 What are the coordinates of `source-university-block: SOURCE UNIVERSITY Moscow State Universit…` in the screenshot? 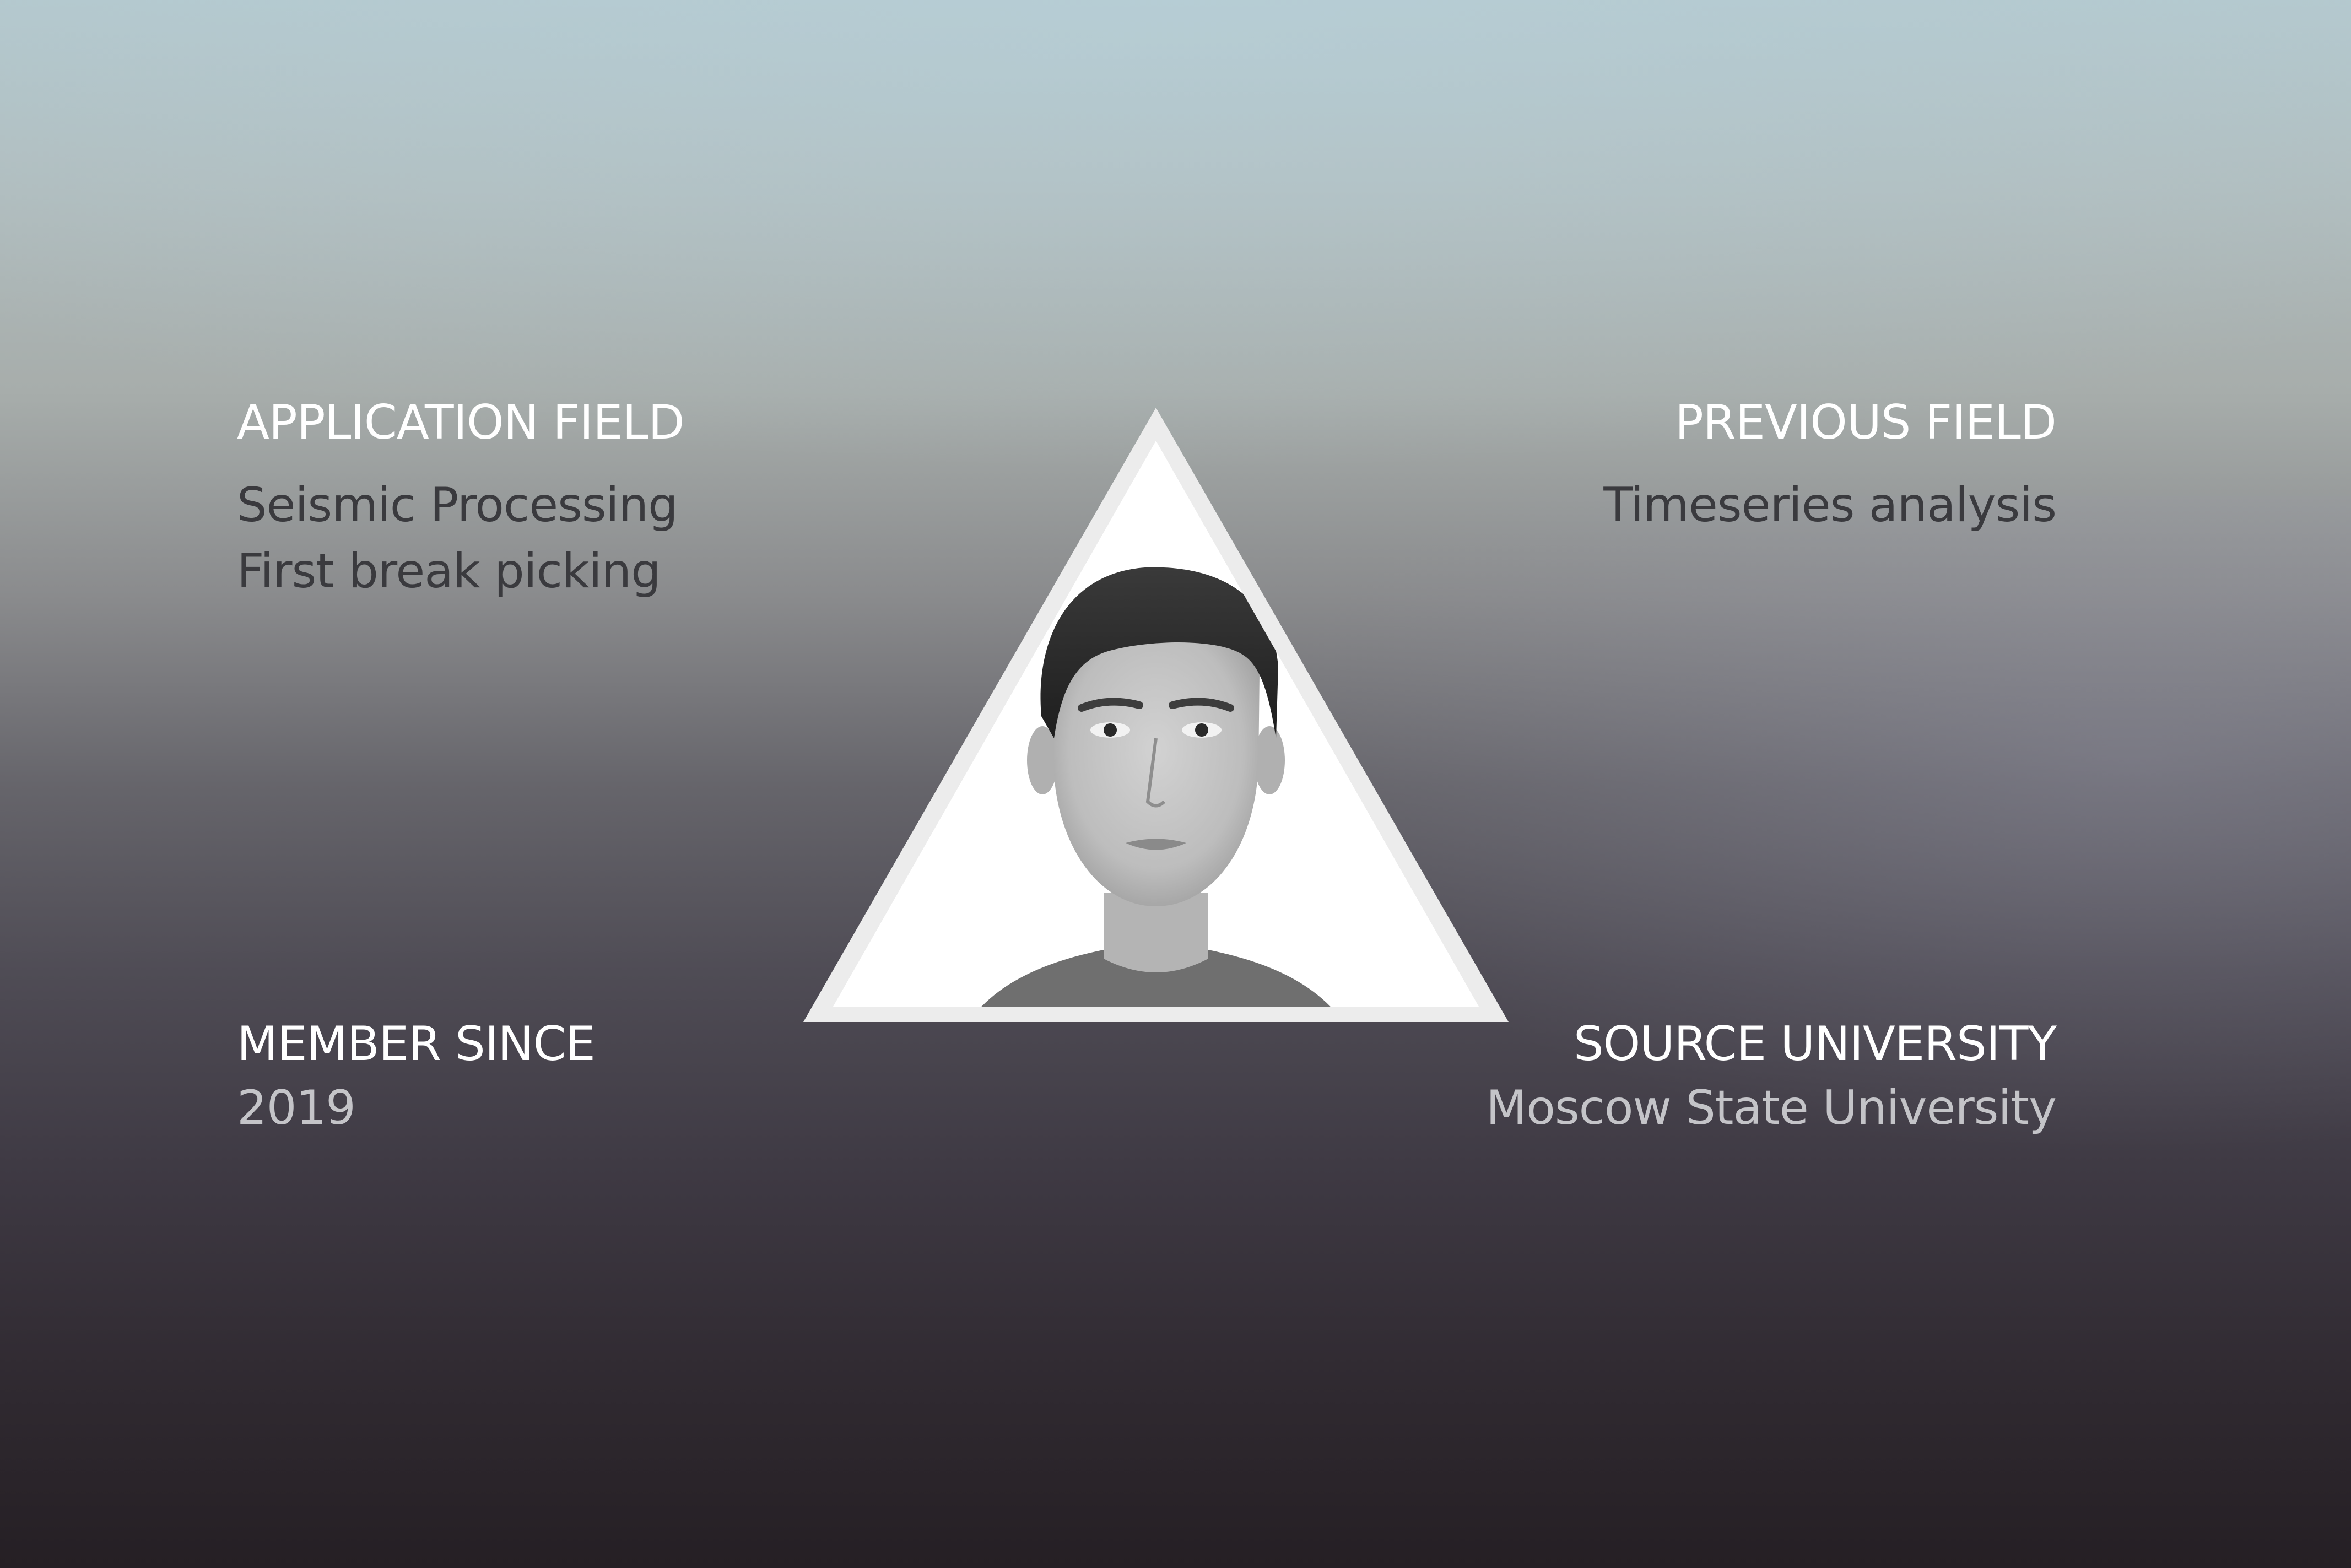 It's located at (1771, 1079).